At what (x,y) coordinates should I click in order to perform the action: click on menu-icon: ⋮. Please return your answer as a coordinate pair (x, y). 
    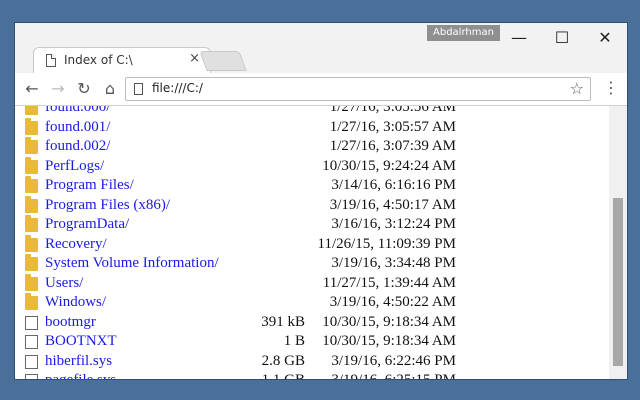
    Looking at the image, I should click on (611, 87).